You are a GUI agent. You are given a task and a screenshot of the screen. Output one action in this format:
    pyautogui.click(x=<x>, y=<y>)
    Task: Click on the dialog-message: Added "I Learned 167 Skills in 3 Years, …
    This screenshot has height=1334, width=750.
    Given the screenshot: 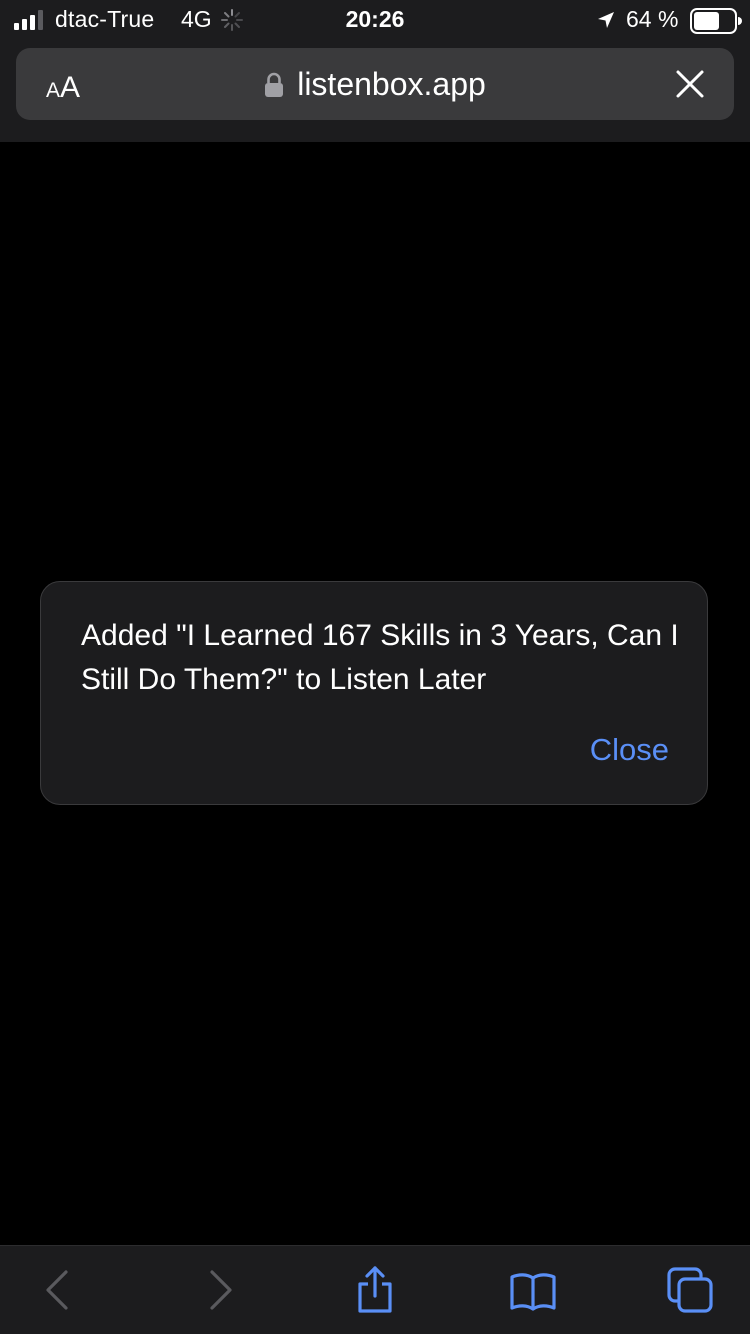 What is the action you would take?
    pyautogui.click(x=380, y=657)
    